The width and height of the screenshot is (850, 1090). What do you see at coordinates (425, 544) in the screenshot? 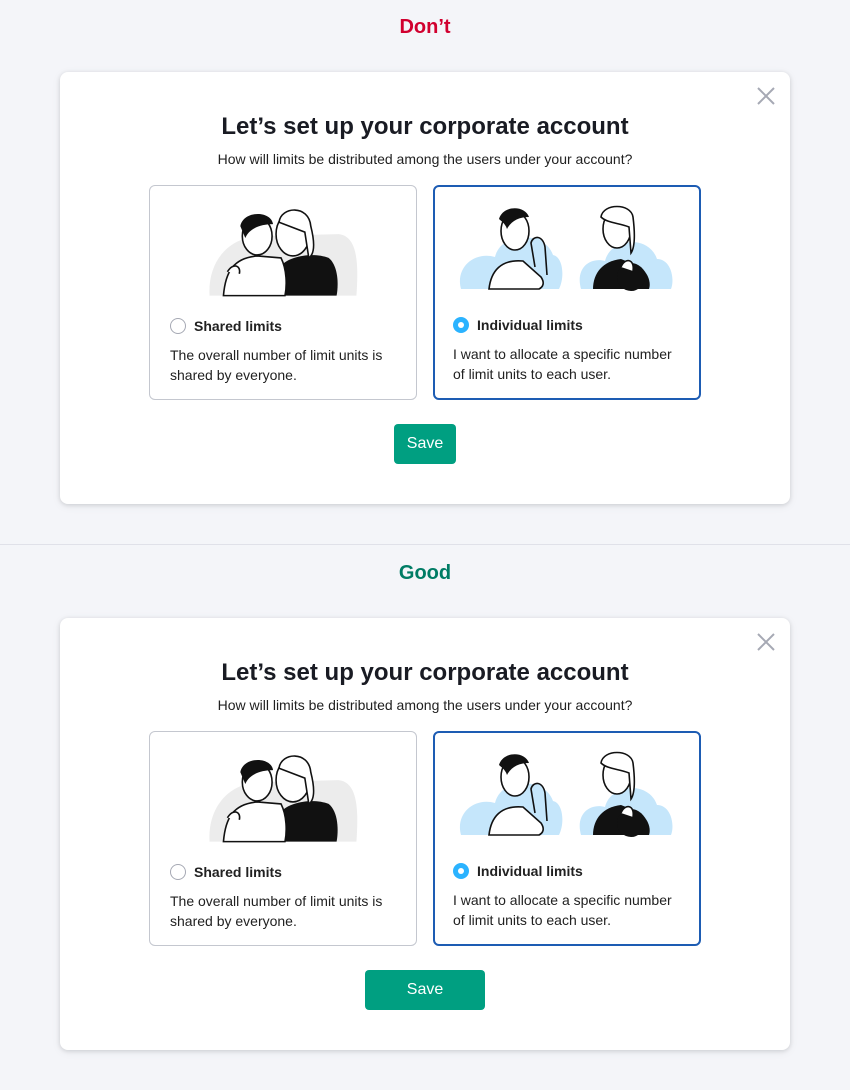
I see `section-divider` at bounding box center [425, 544].